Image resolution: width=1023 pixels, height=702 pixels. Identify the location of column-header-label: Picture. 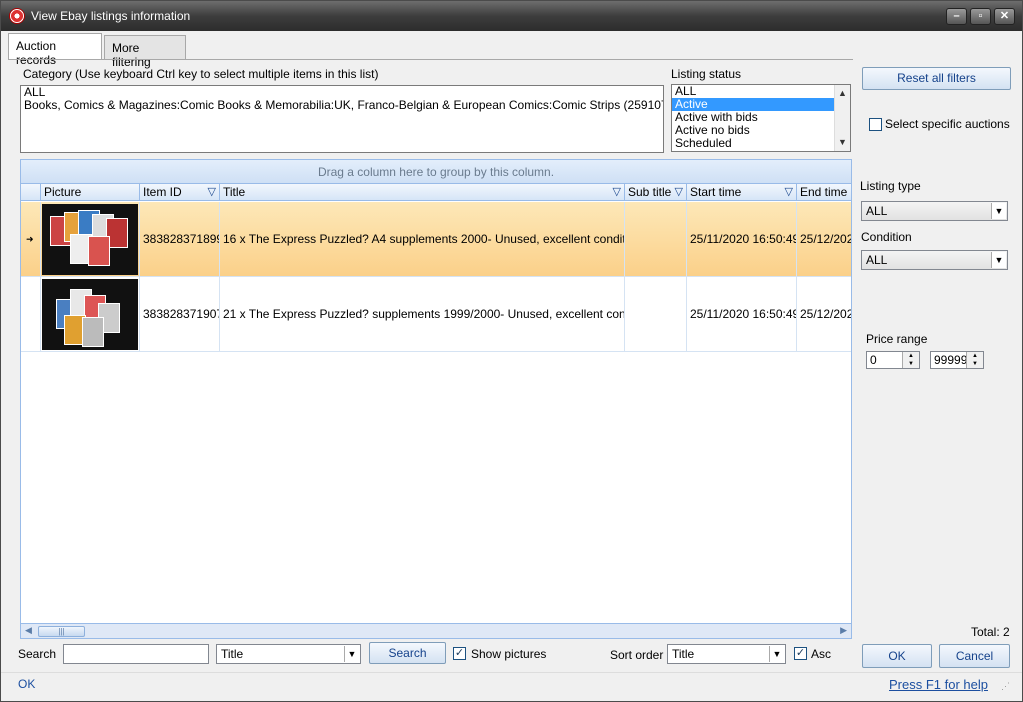
(63, 192).